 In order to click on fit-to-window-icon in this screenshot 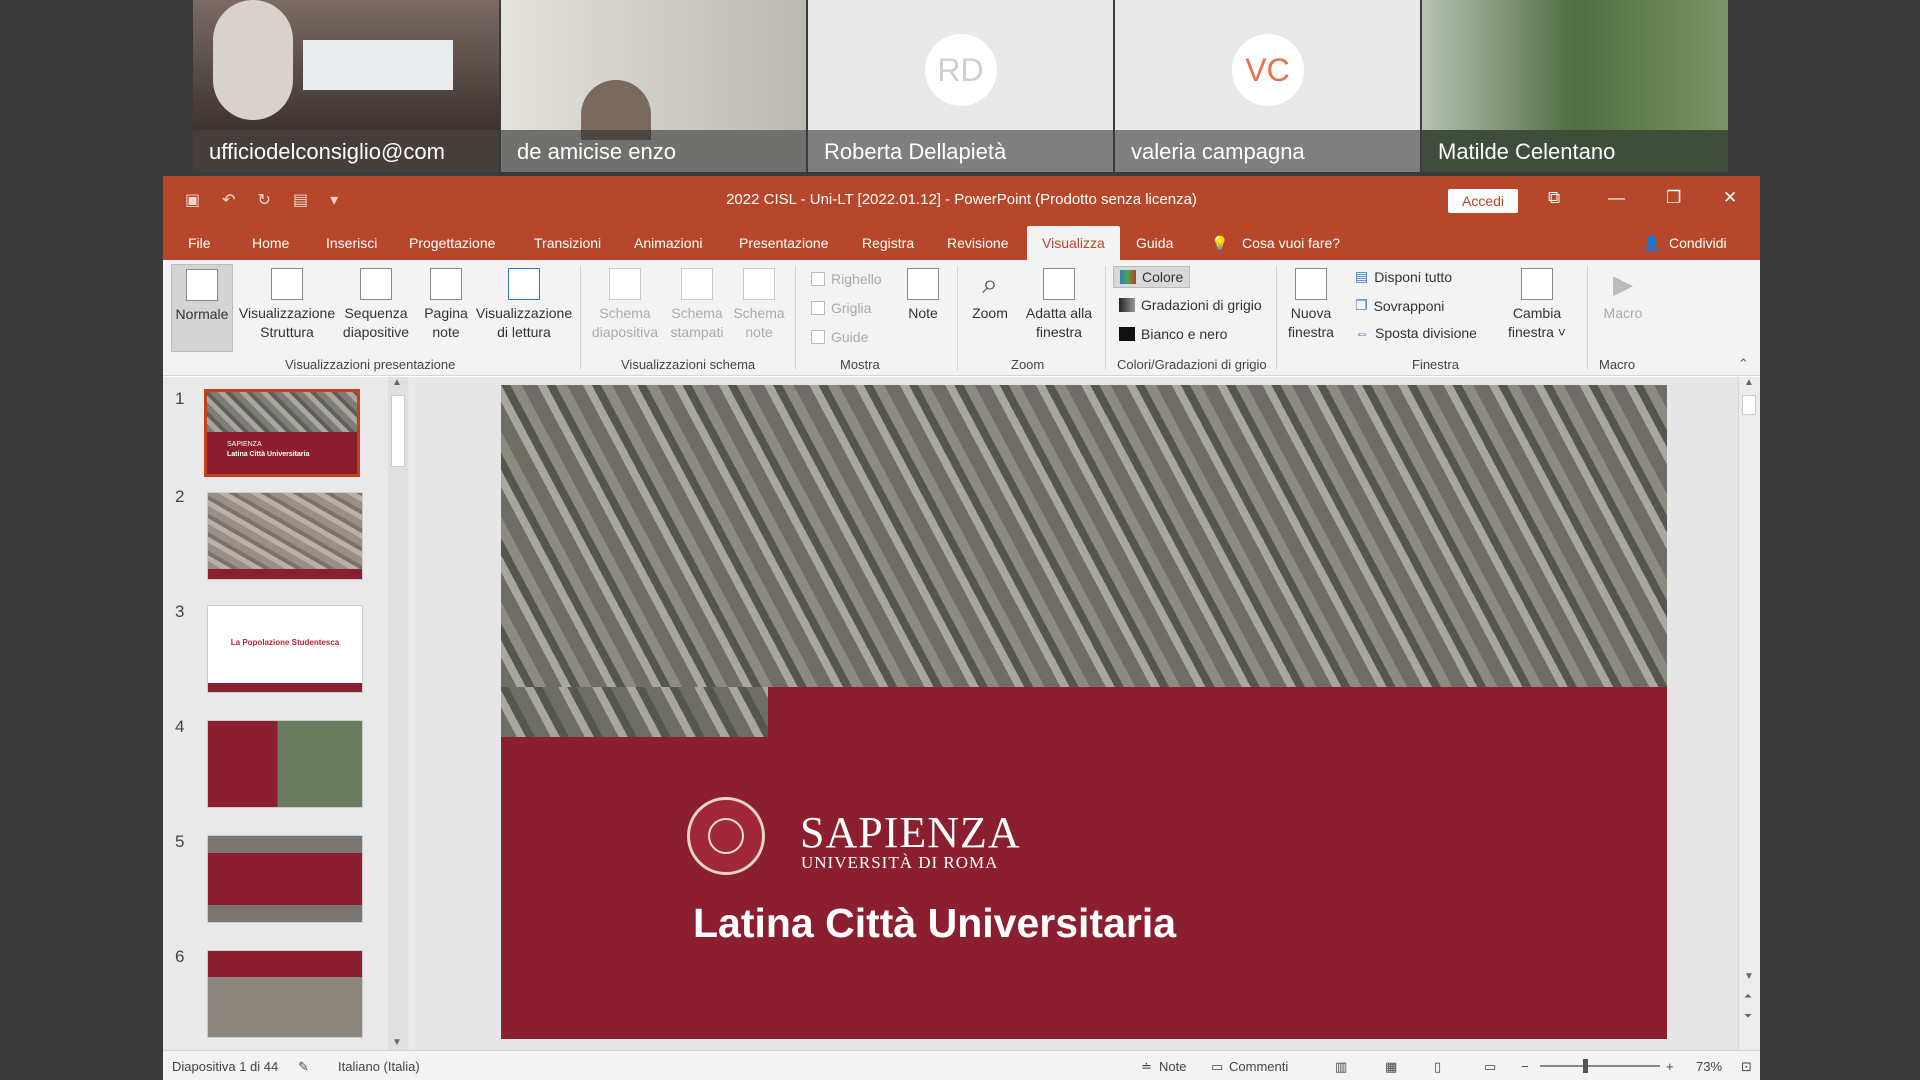, I will do `click(1059, 284)`.